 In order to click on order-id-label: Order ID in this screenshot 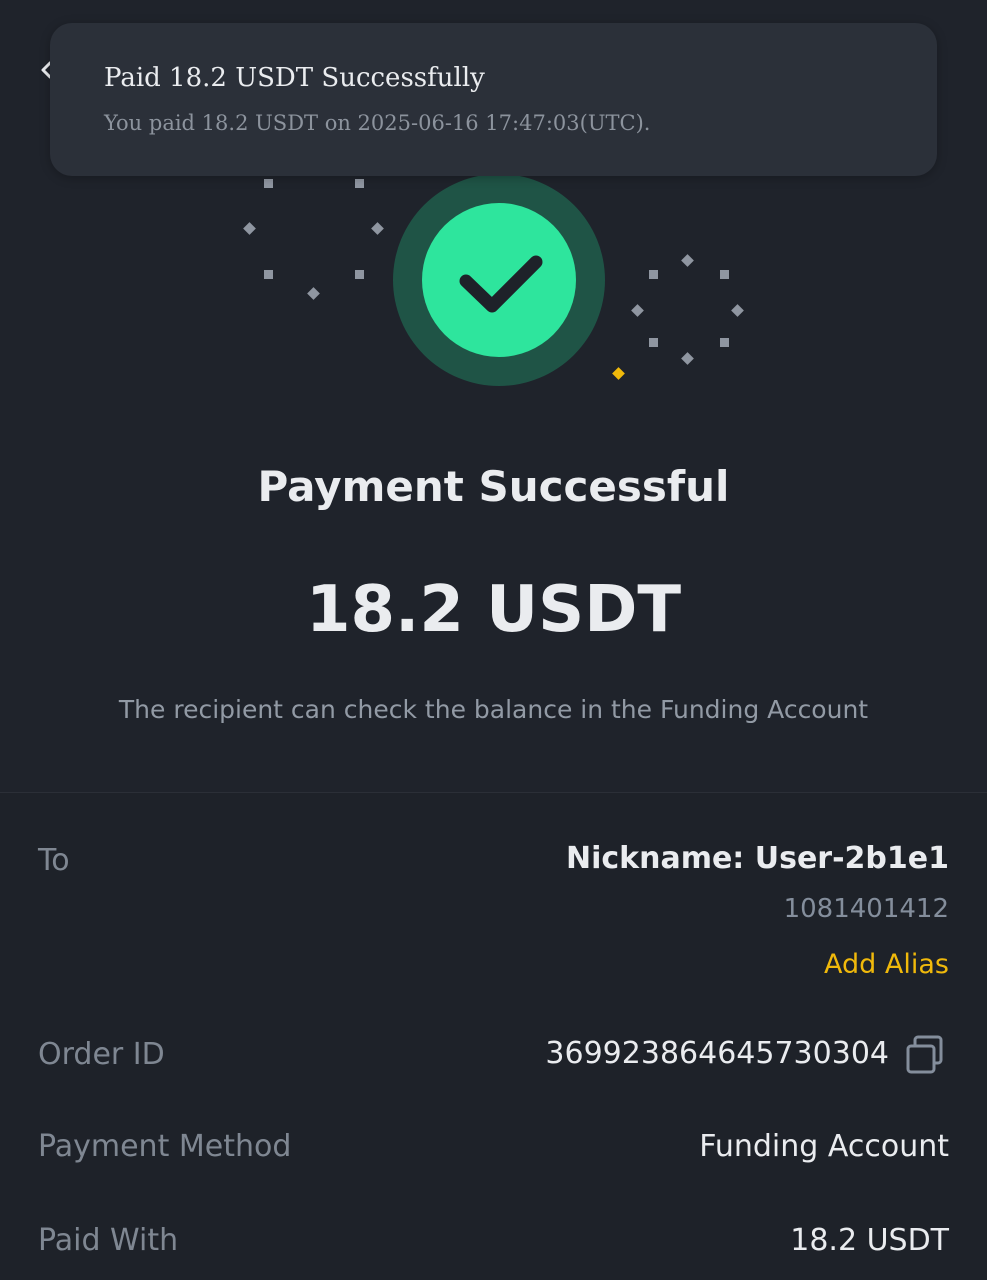, I will do `click(101, 1054)`.